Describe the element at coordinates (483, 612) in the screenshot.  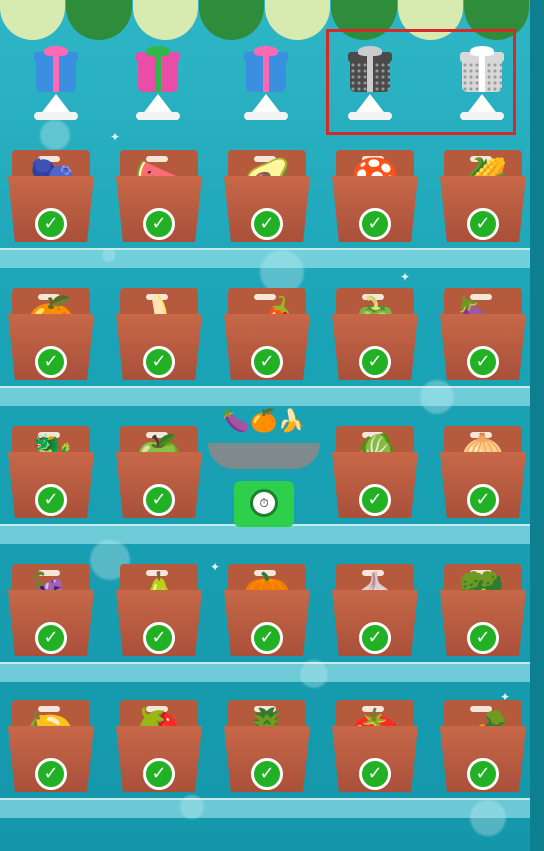
I see `crate-cauliflower: 🥦✓` at that location.